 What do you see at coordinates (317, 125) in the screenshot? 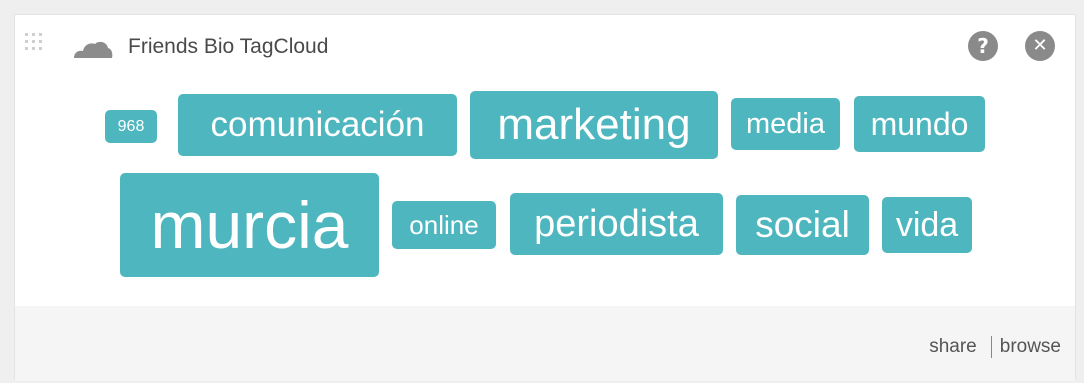
I see `tag-comunicacion: comunicación` at bounding box center [317, 125].